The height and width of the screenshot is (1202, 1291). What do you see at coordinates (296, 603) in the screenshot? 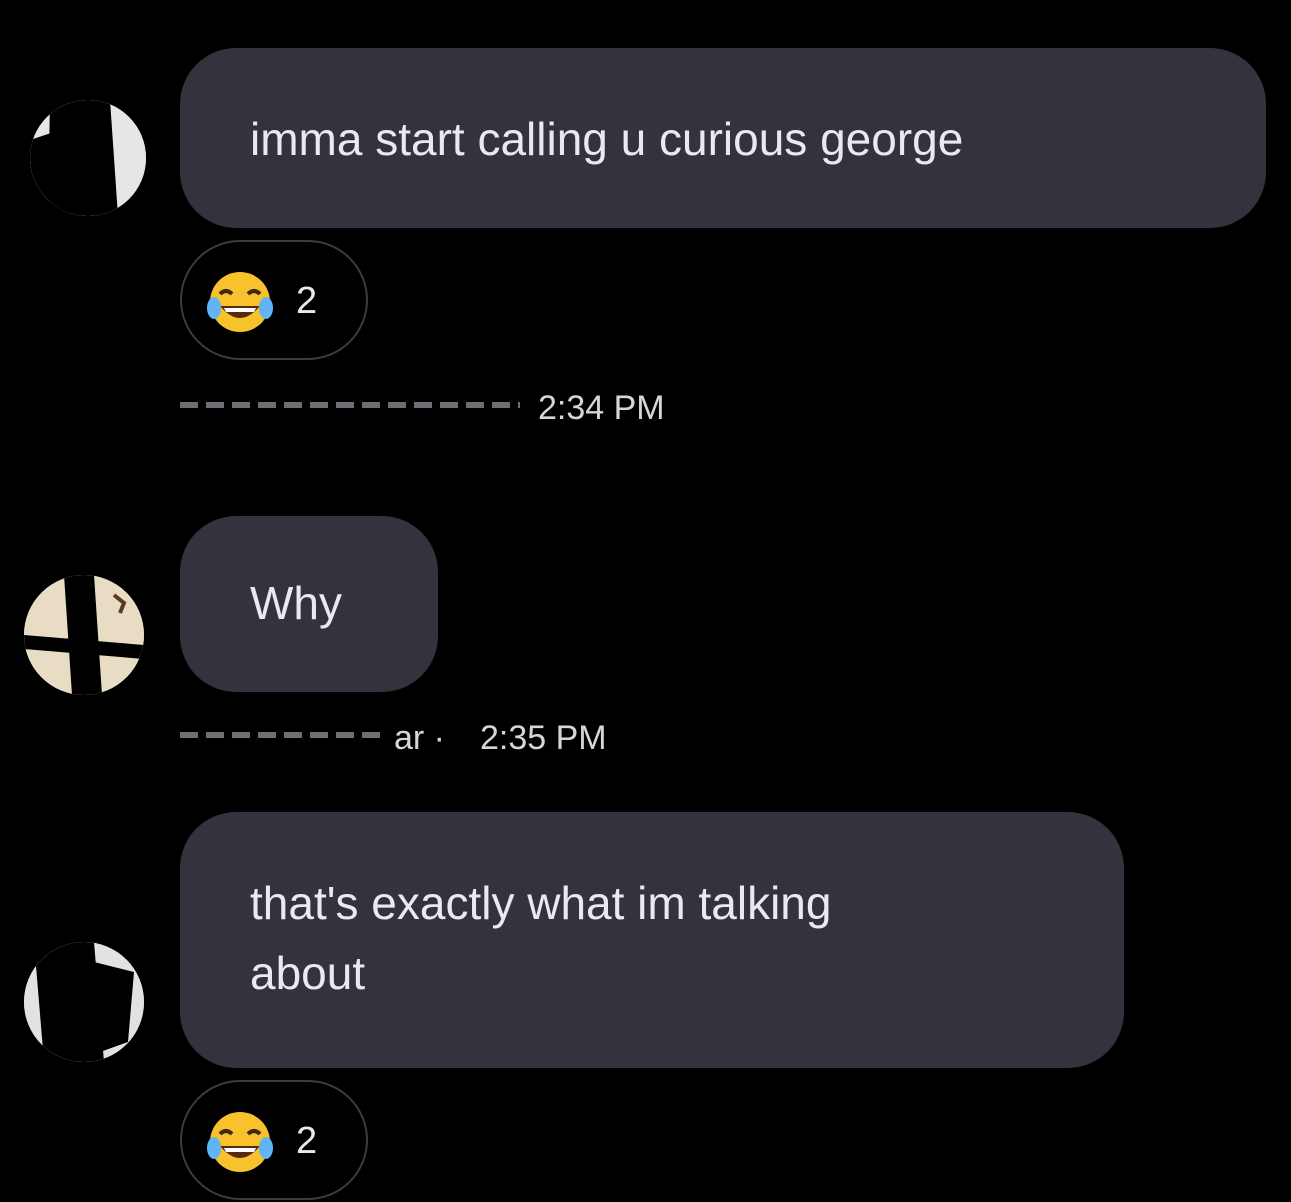
I see `message-text: Why` at bounding box center [296, 603].